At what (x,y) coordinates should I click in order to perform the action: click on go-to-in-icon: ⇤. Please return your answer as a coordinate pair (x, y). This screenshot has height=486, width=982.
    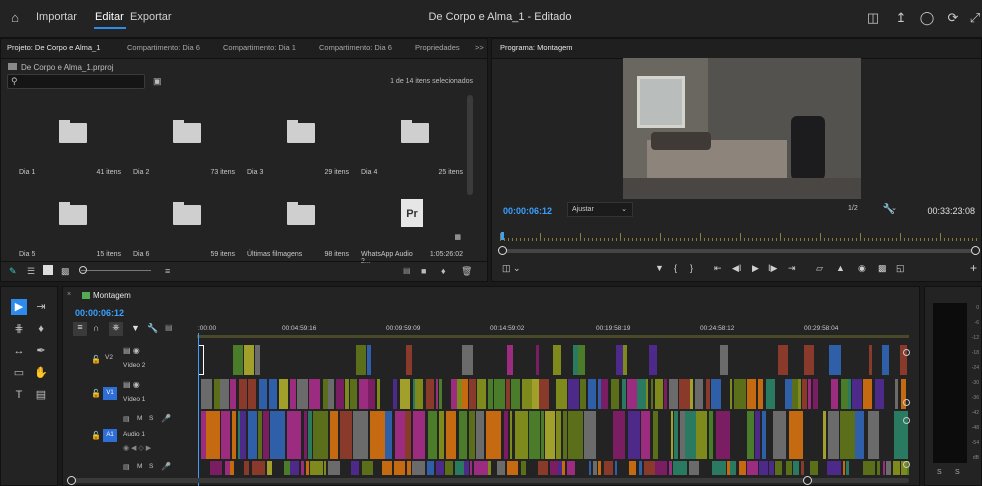
    Looking at the image, I should click on (718, 268).